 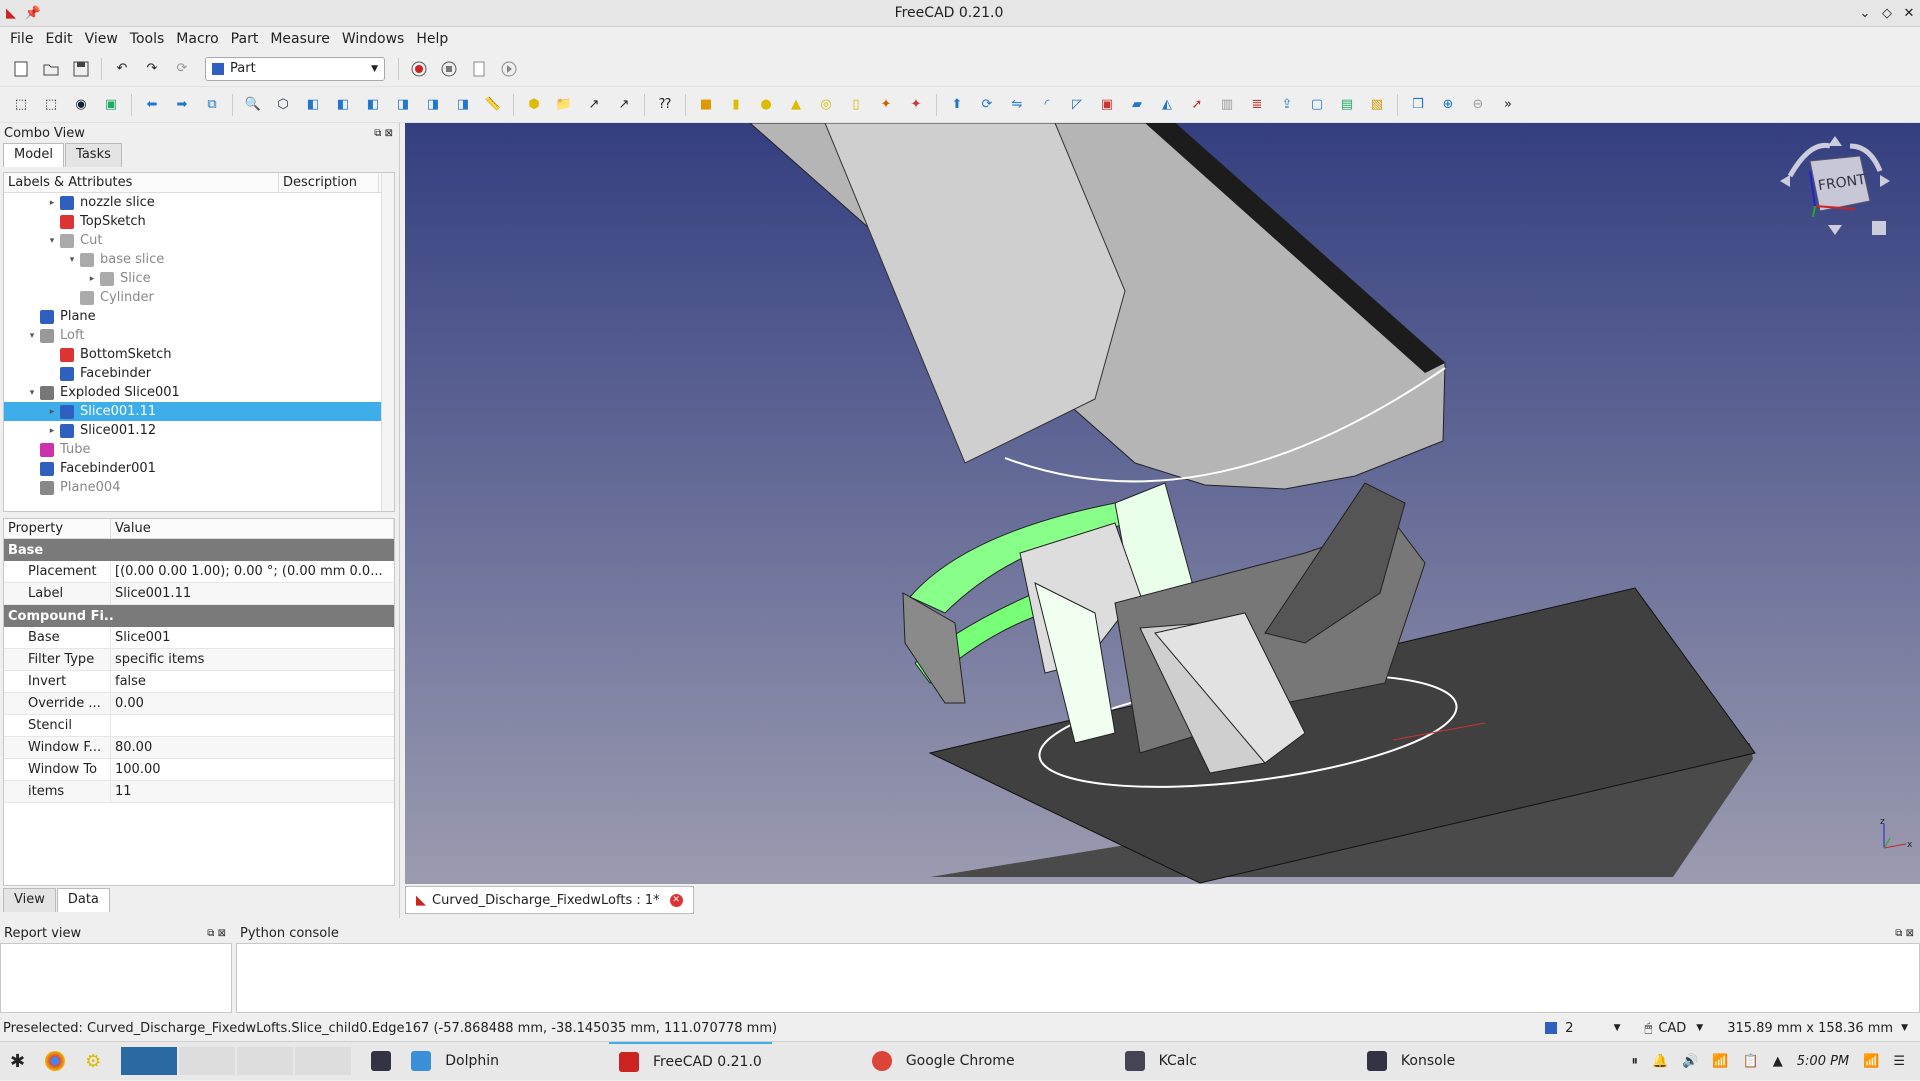 I want to click on pause-icon: ⏸, so click(x=1635, y=1061).